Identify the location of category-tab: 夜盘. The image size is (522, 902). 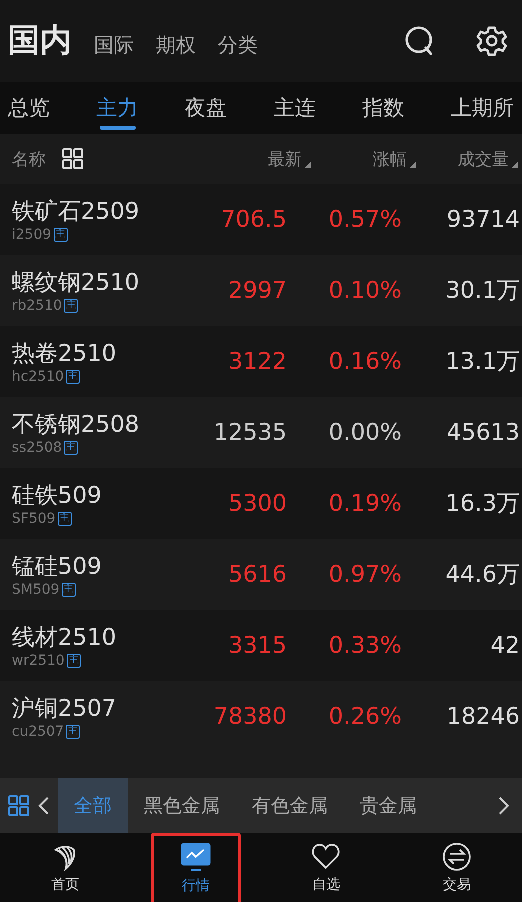
(206, 108).